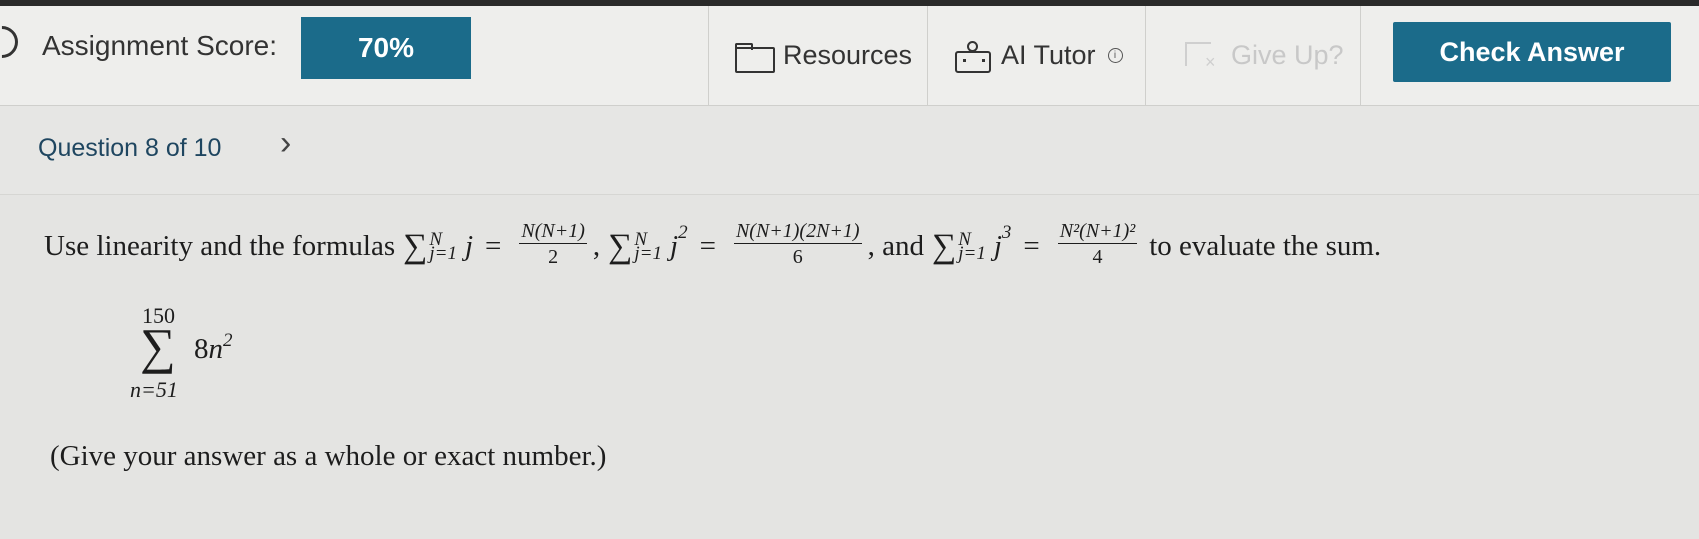 This screenshot has height=539, width=1699. What do you see at coordinates (755, 57) in the screenshot?
I see `folder-icon` at bounding box center [755, 57].